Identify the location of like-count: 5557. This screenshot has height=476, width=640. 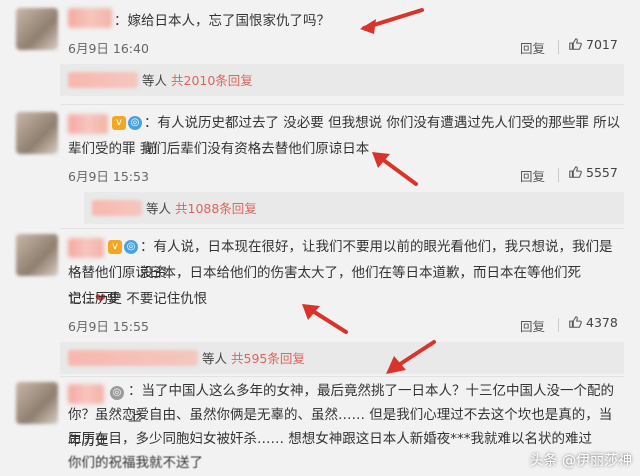
(602, 172).